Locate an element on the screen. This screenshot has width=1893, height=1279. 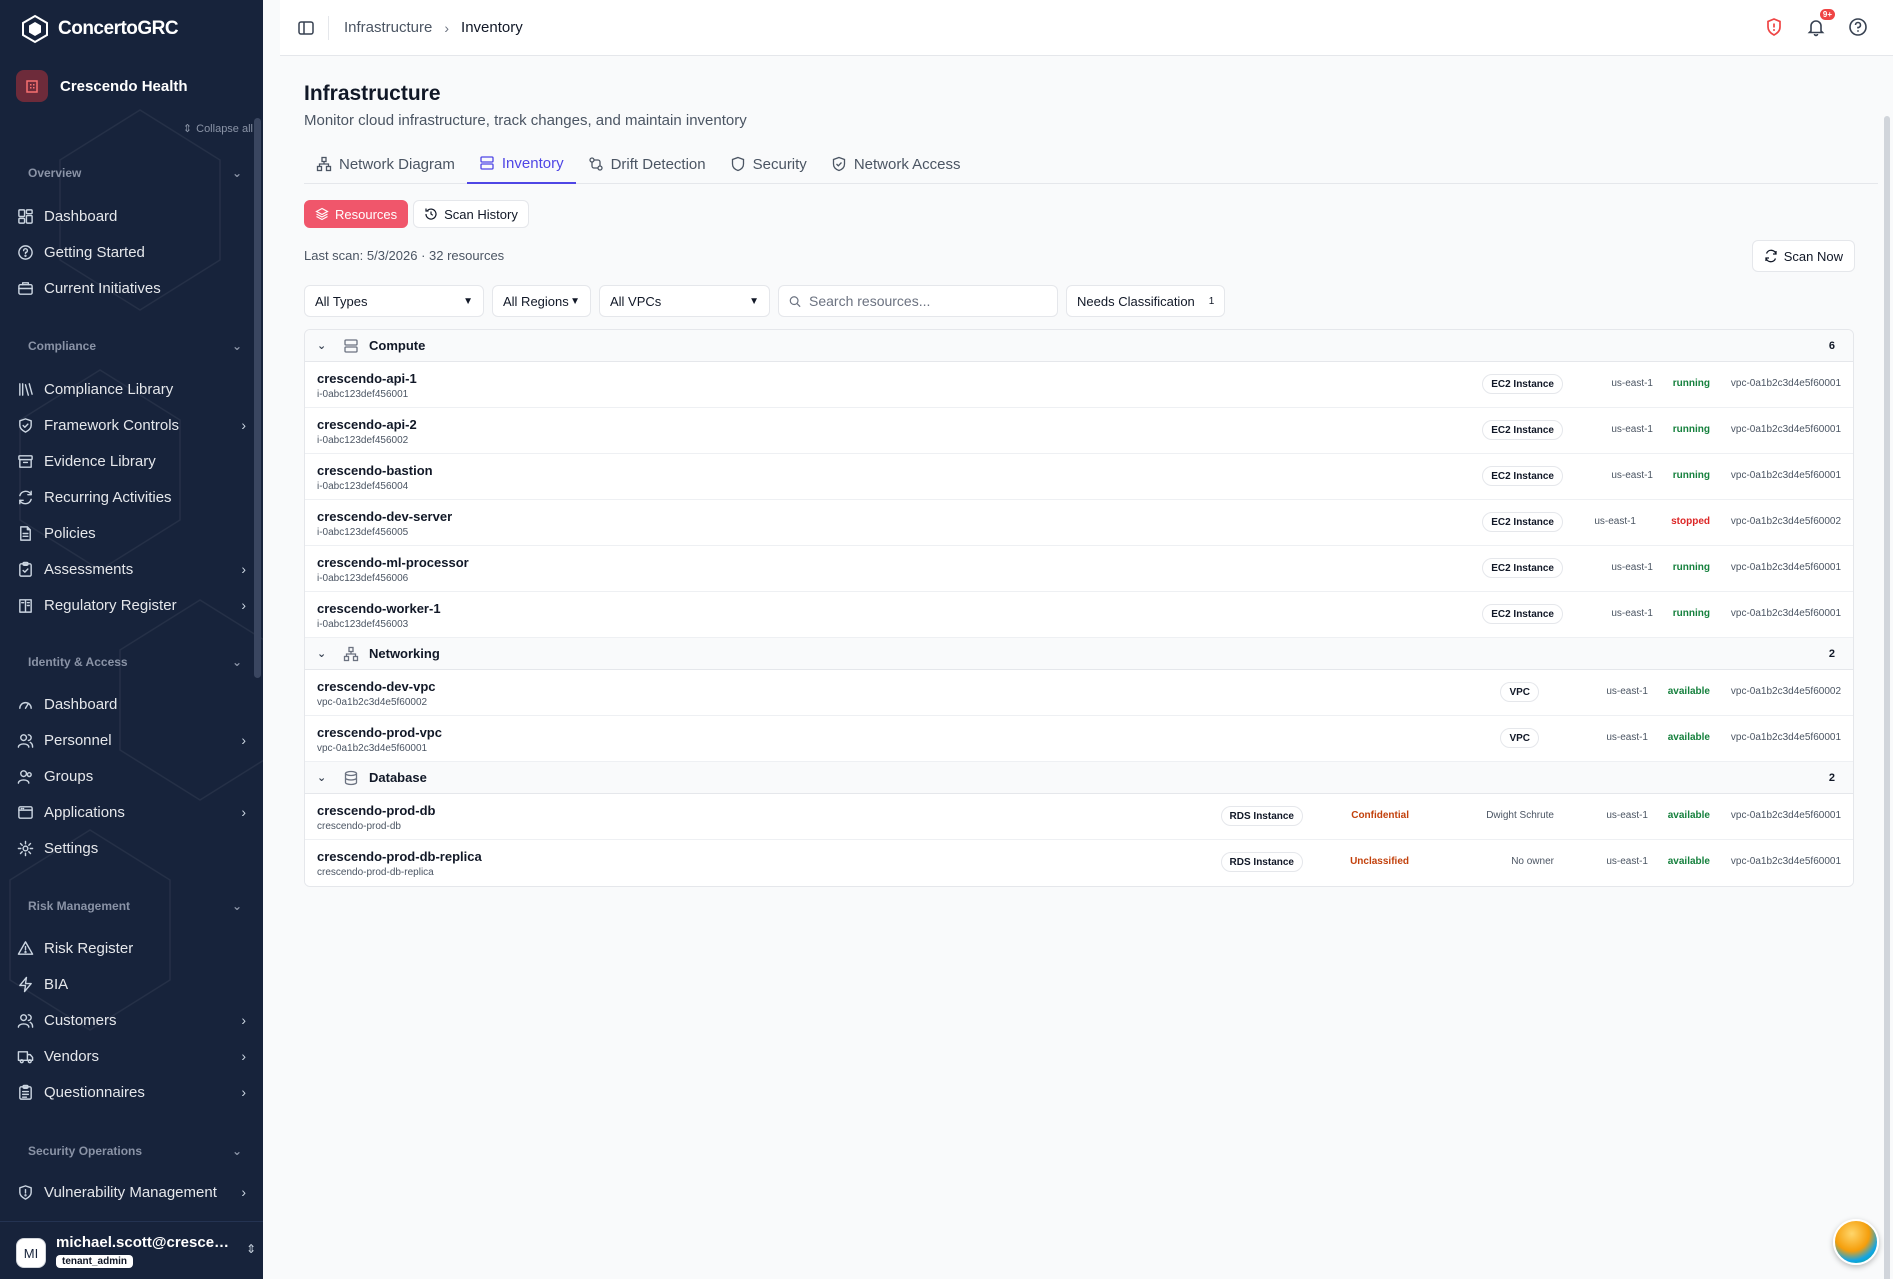
sidebar-item-bia: BIA is located at coordinates (131, 984).